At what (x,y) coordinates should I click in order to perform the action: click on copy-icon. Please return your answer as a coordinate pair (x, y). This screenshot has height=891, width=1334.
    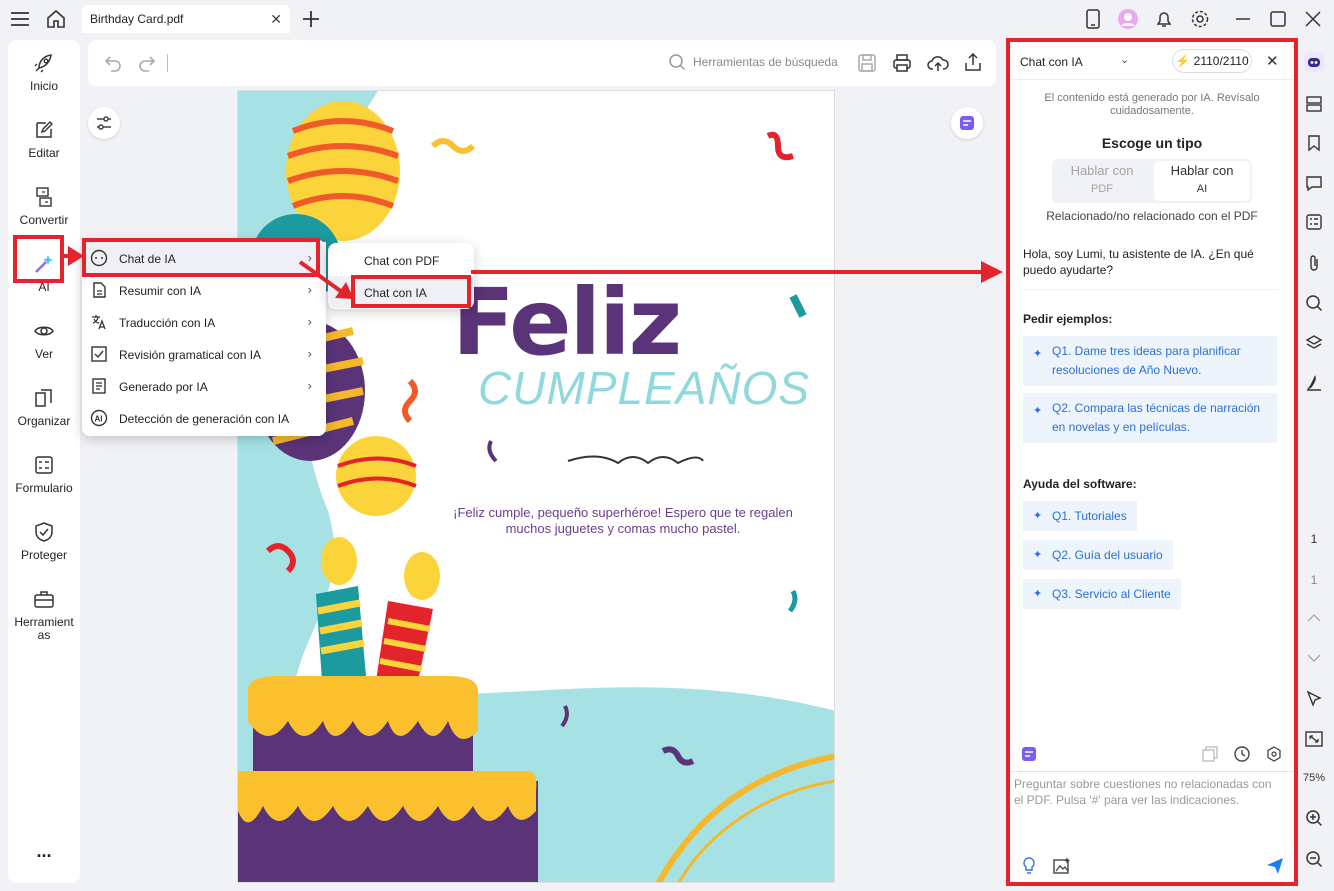
    Looking at the image, I should click on (1210, 755).